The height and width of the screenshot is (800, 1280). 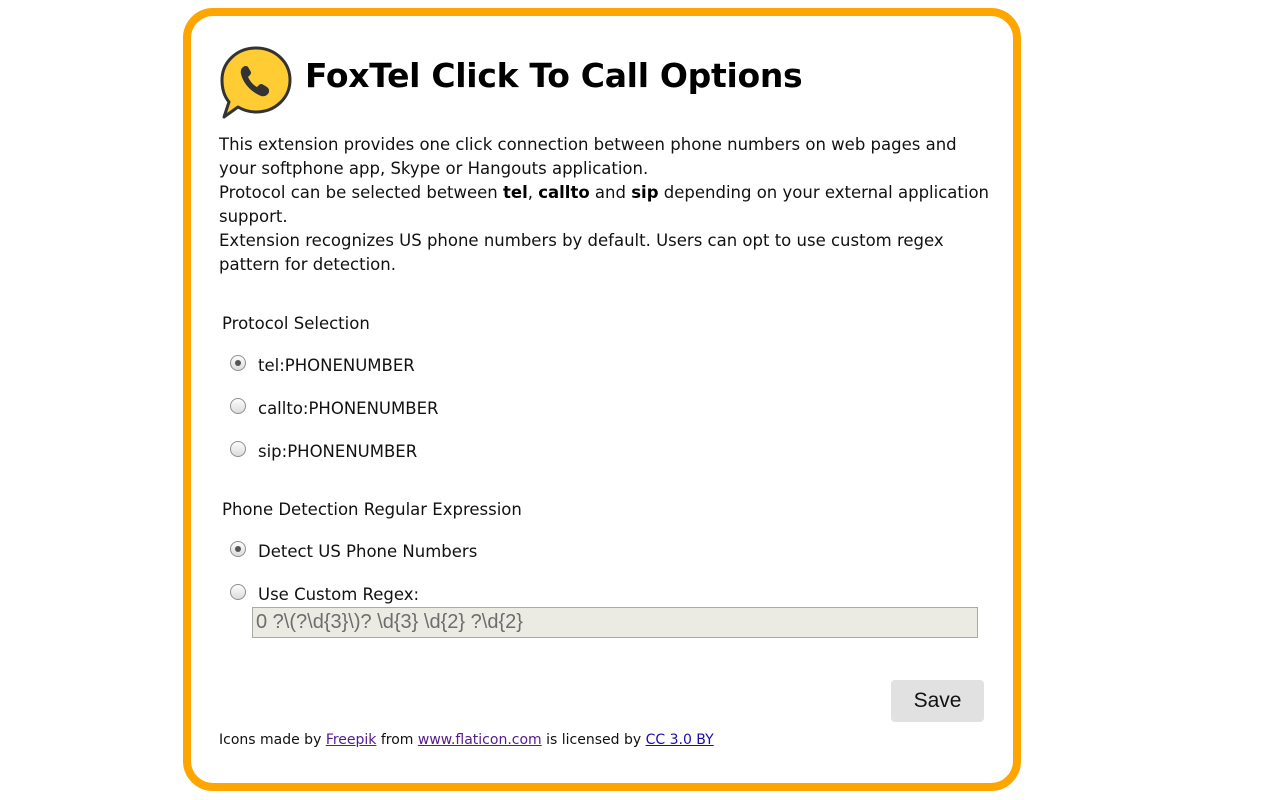 What do you see at coordinates (554, 75) in the screenshot?
I see `page-title: FoxTel Click To Call Options` at bounding box center [554, 75].